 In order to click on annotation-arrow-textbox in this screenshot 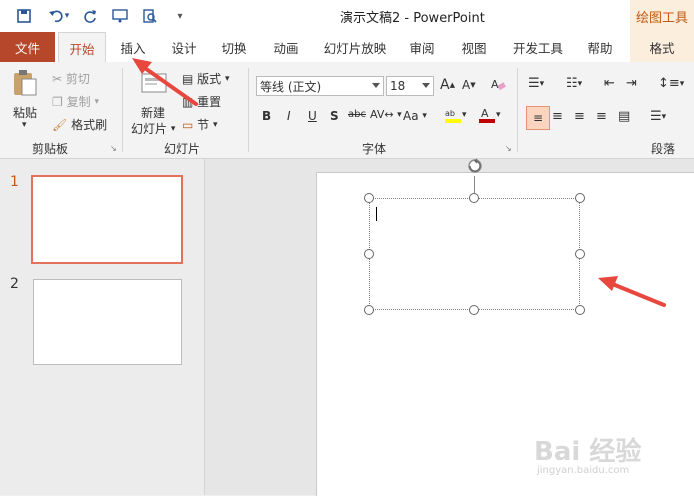, I will do `click(632, 291)`.